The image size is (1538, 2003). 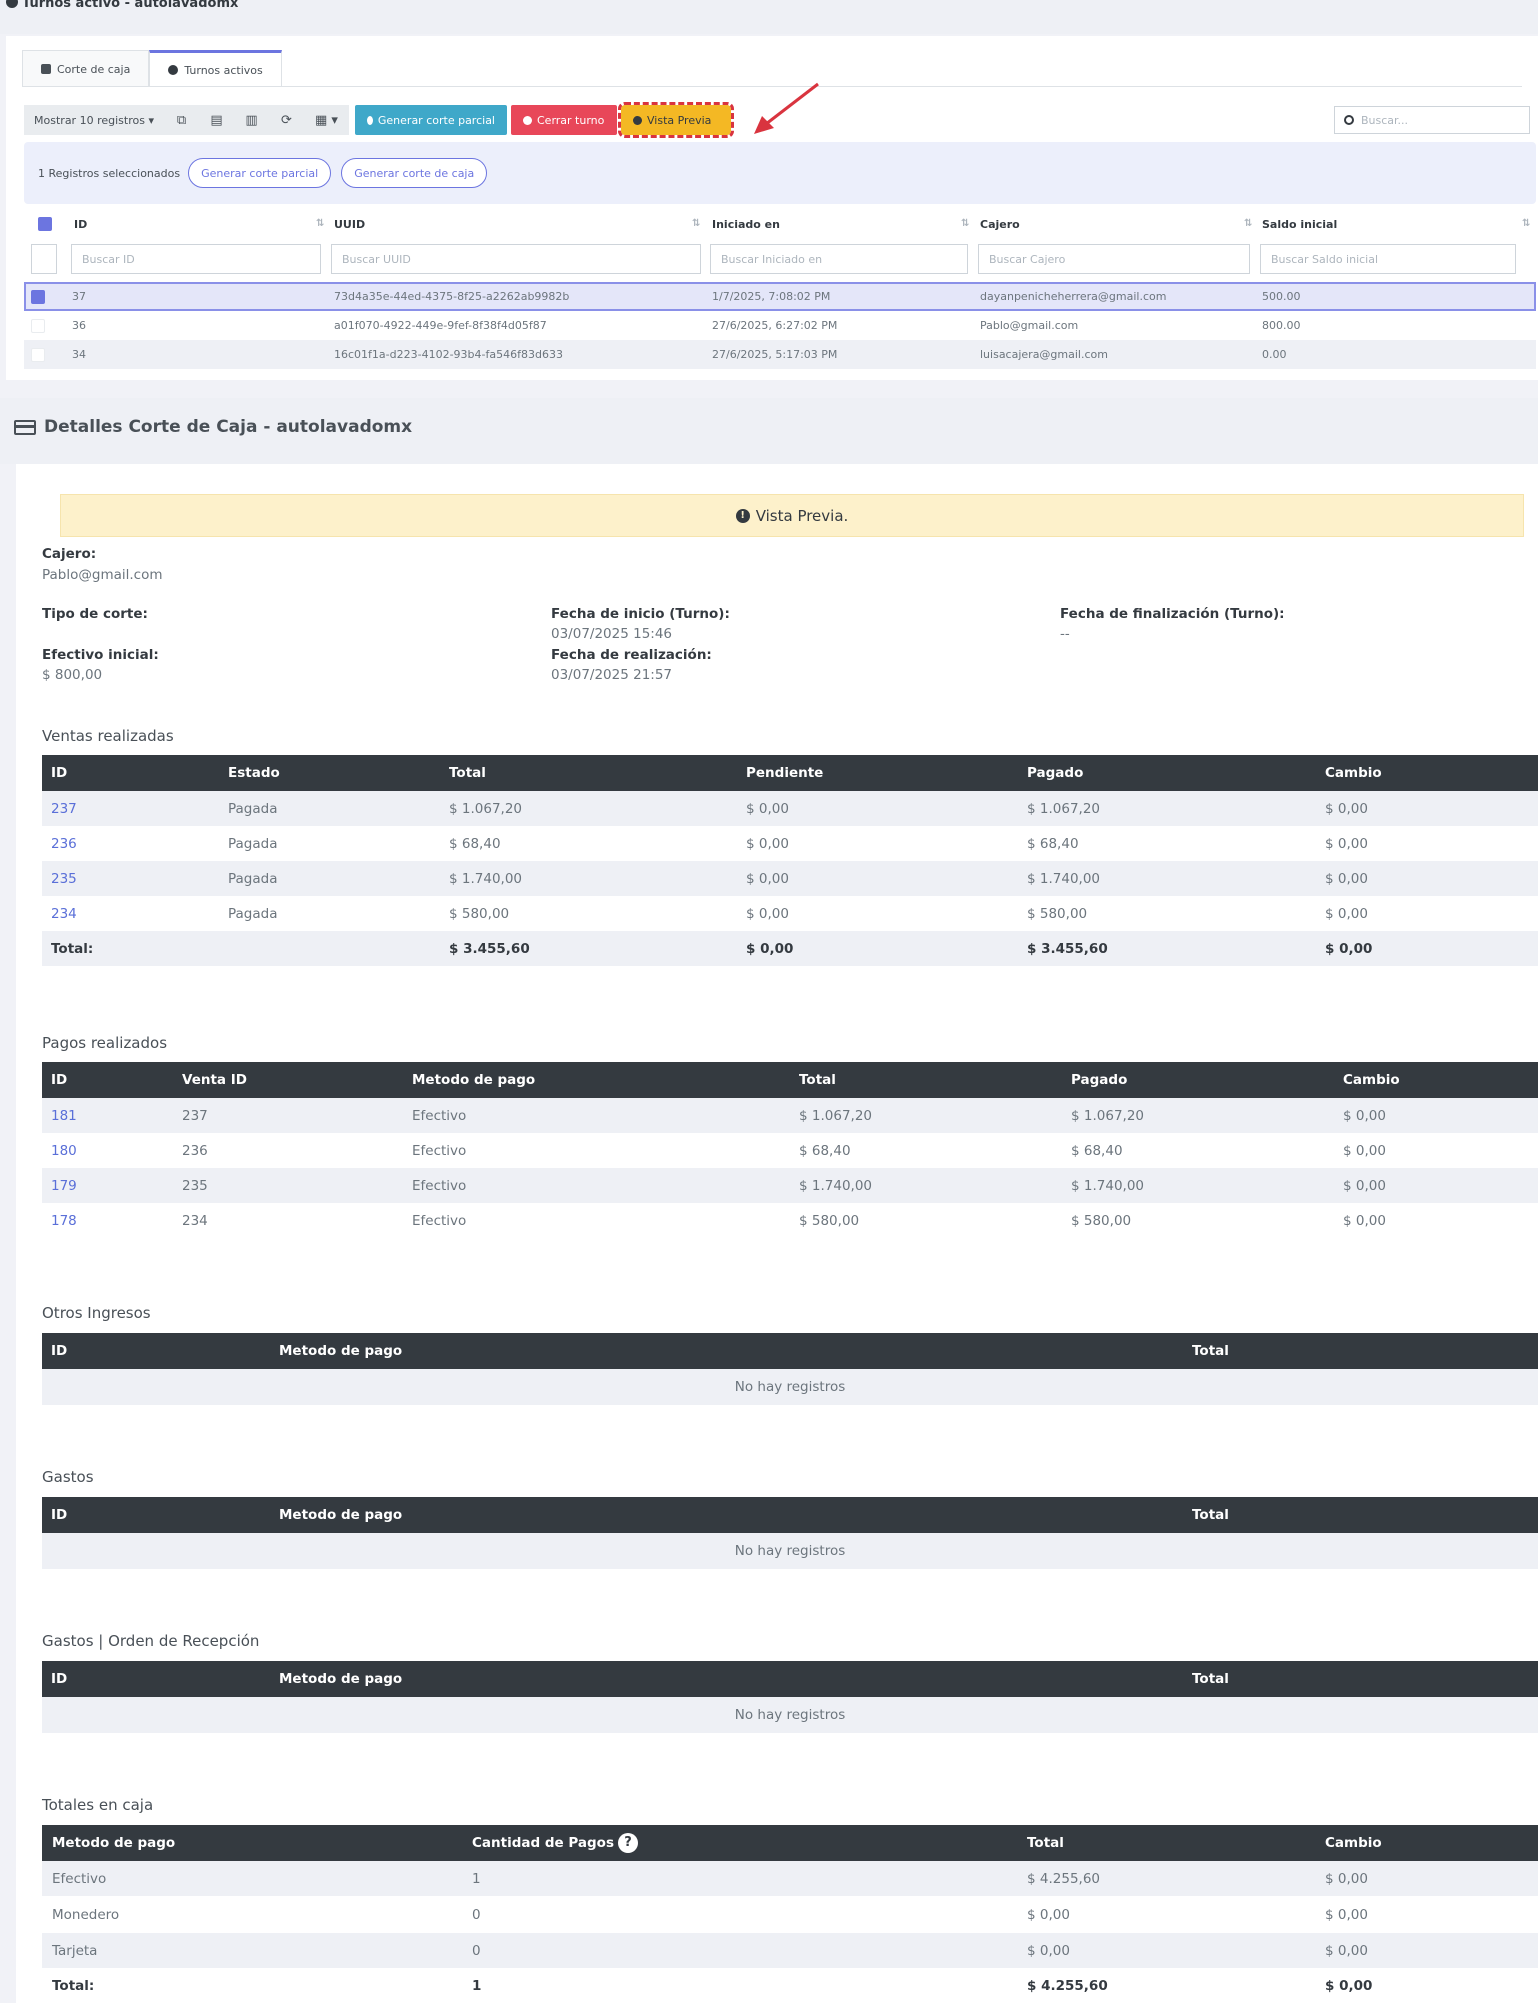 I want to click on shift-start-value: 03/07/2025 15:46, so click(x=612, y=634).